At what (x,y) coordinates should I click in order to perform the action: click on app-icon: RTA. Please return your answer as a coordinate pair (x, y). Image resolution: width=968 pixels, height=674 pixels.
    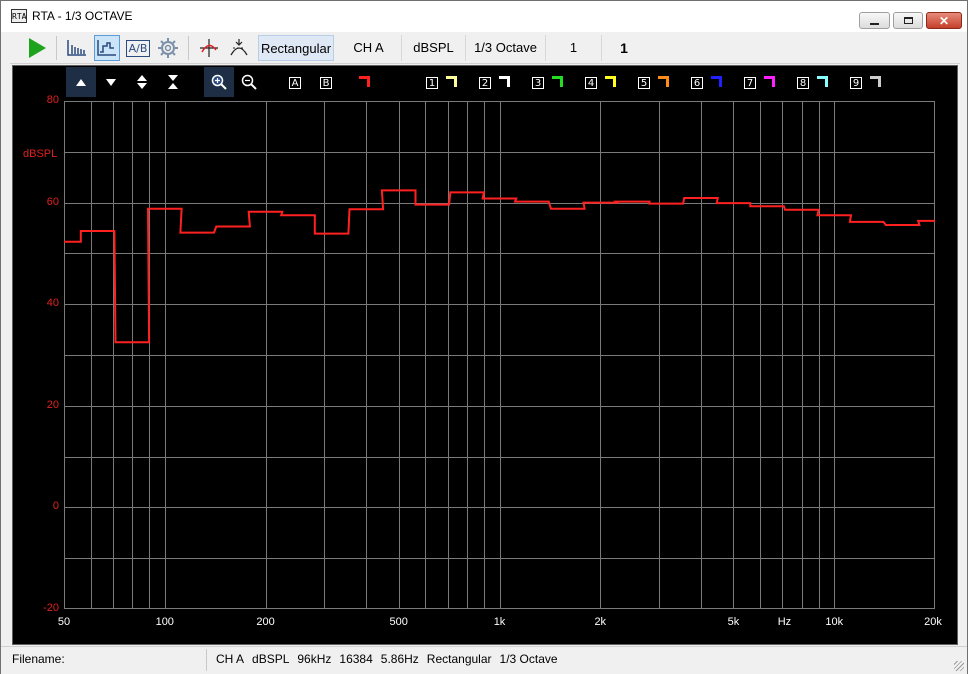
    Looking at the image, I should click on (19, 16).